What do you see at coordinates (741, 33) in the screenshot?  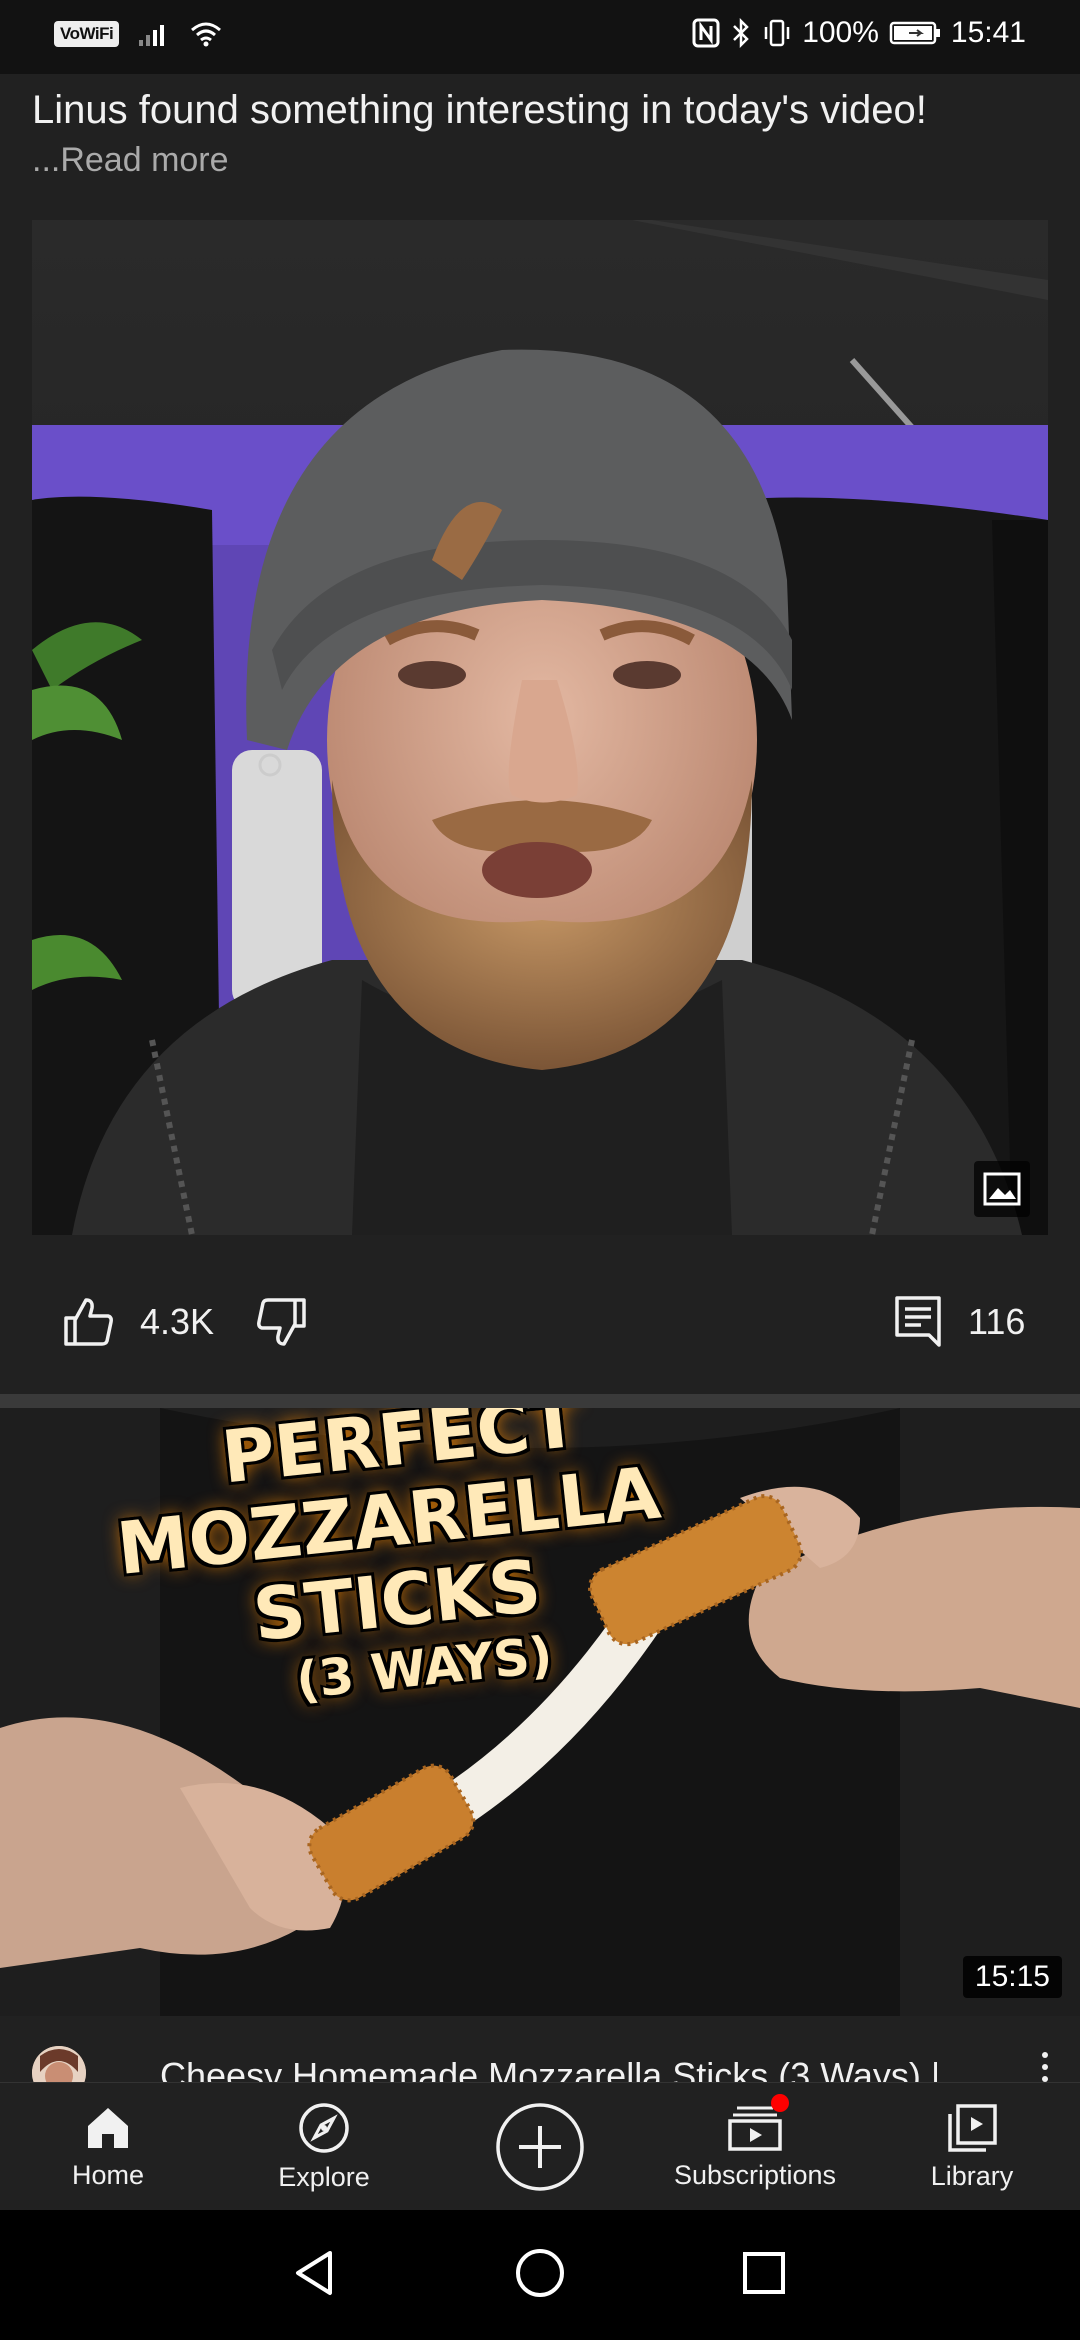 I see `bluetooth-icon` at bounding box center [741, 33].